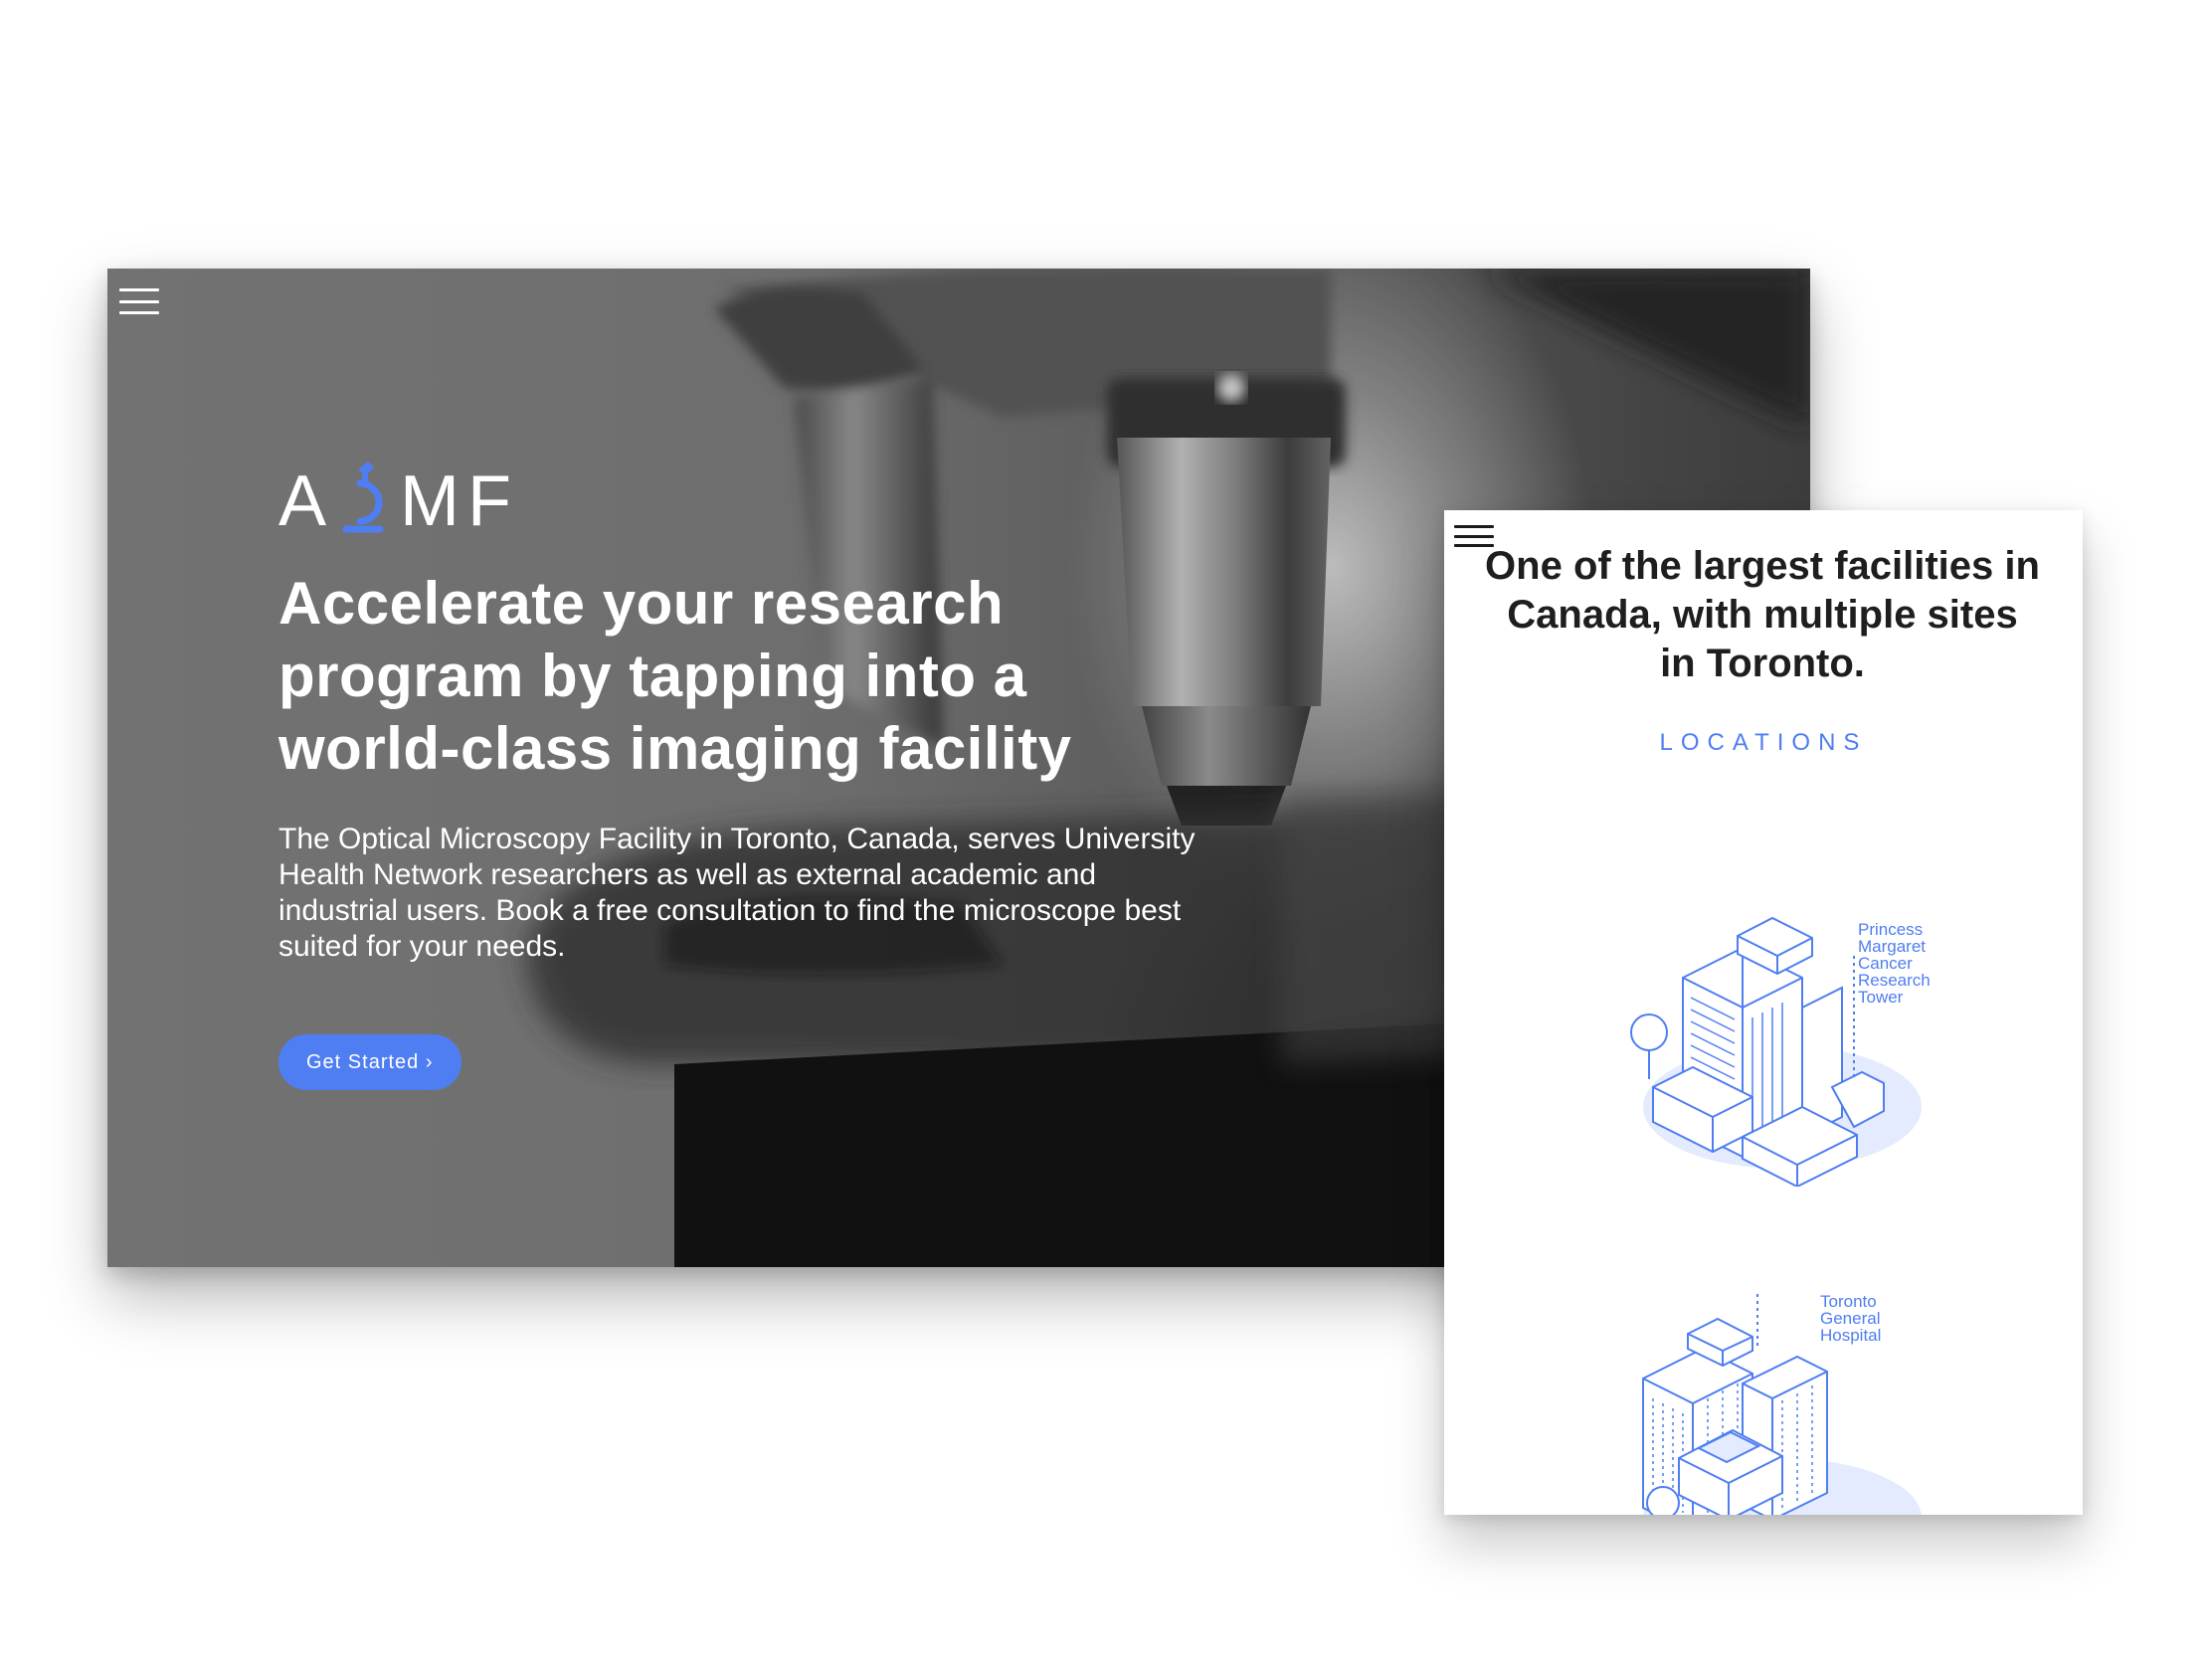 This screenshot has height=1659, width=2212. I want to click on aomf-logo: A MF, so click(398, 492).